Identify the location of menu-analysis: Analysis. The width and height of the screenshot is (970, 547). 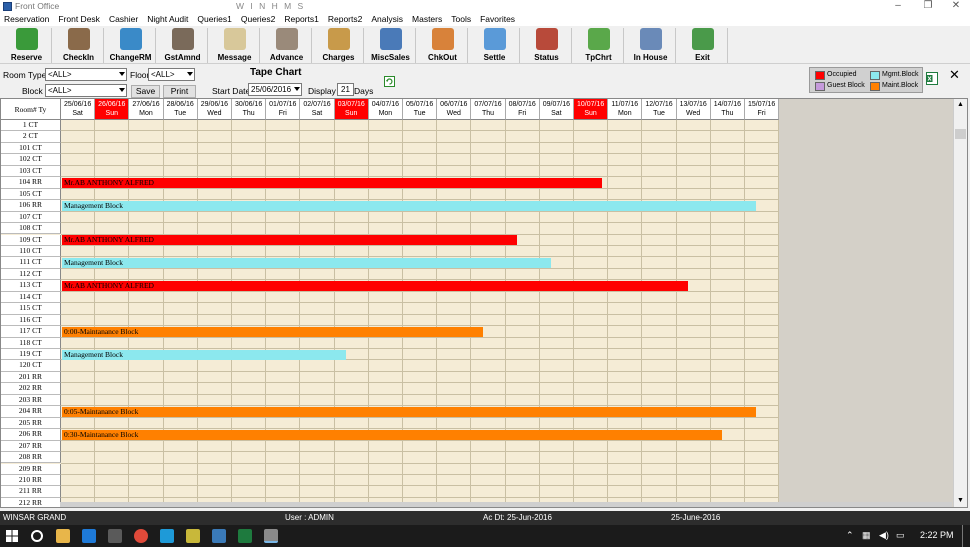
(387, 19).